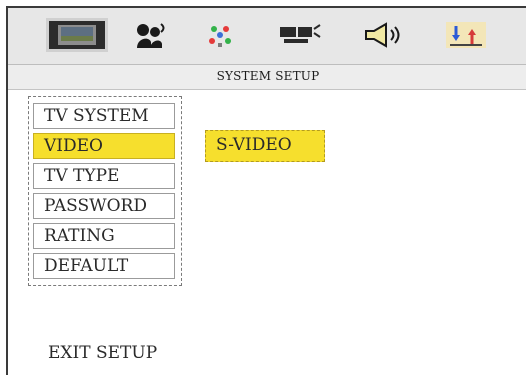 The image size is (526, 375). What do you see at coordinates (220, 35) in the screenshot?
I see `video-icon` at bounding box center [220, 35].